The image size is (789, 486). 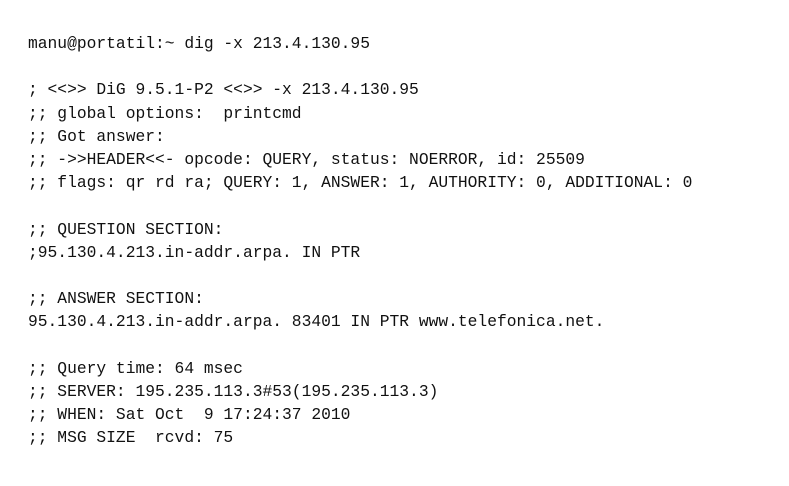 I want to click on answer-section-title: ;; ANSWER SECTION:, so click(x=116, y=299).